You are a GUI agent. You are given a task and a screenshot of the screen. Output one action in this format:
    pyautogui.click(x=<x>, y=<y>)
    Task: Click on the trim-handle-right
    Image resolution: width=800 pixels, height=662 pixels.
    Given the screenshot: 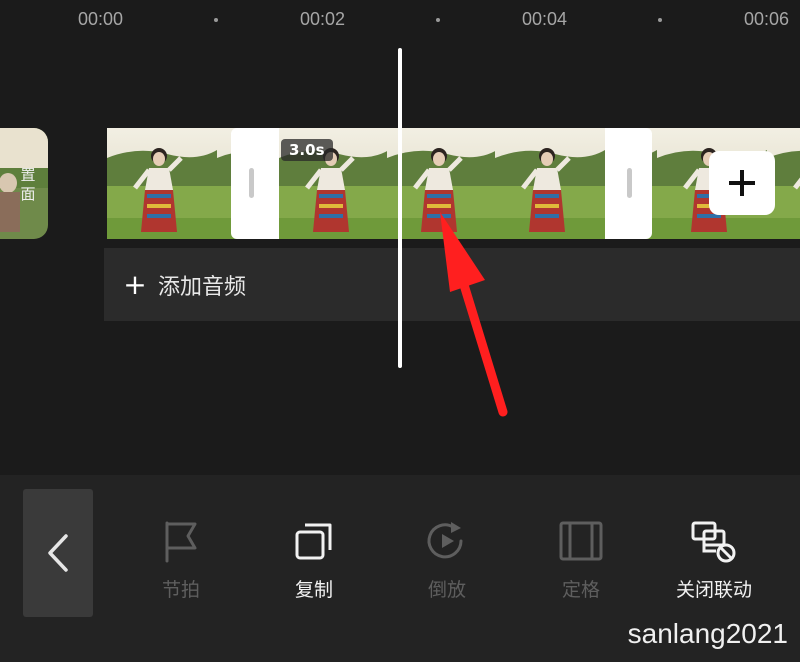 What is the action you would take?
    pyautogui.click(x=629, y=183)
    